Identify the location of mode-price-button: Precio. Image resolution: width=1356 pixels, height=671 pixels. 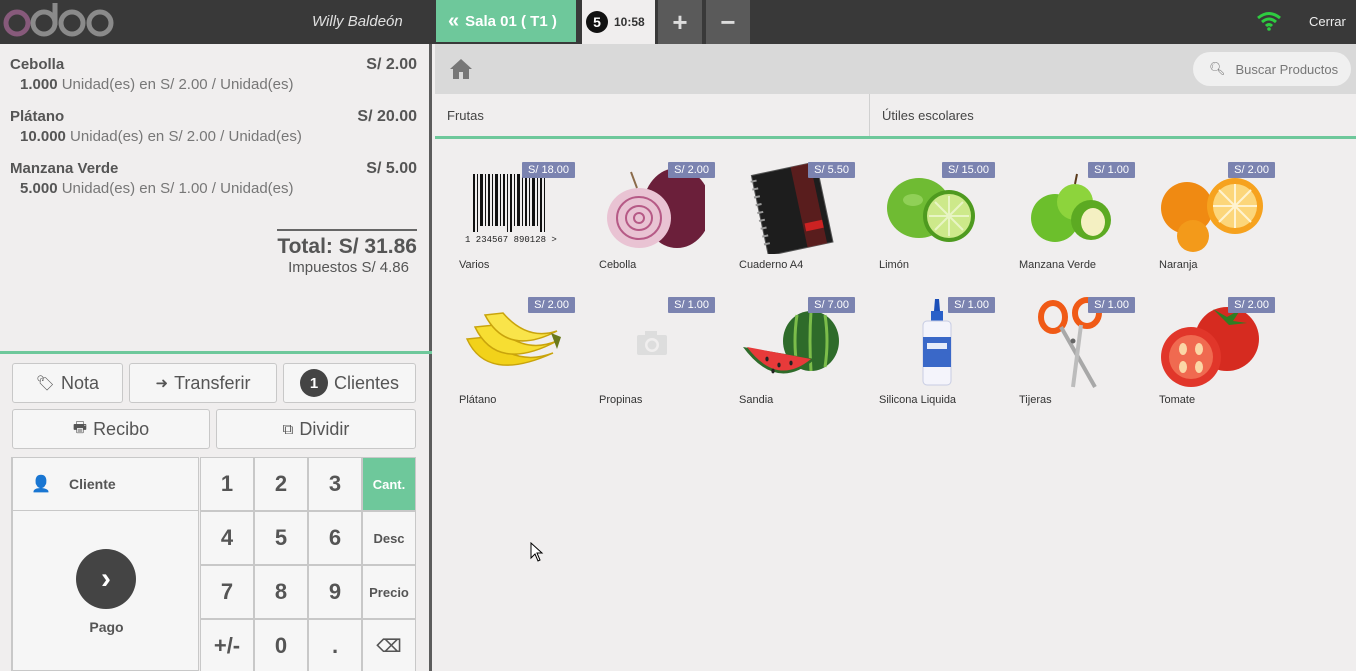
(389, 592).